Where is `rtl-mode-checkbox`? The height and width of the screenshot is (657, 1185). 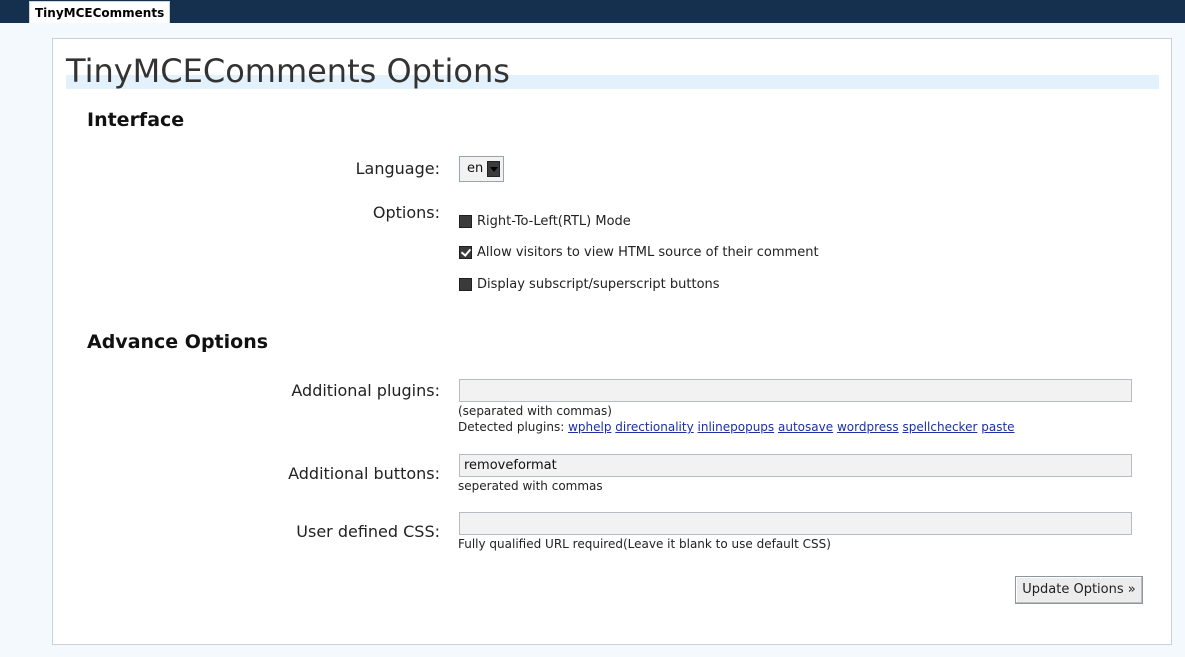 rtl-mode-checkbox is located at coordinates (465, 221).